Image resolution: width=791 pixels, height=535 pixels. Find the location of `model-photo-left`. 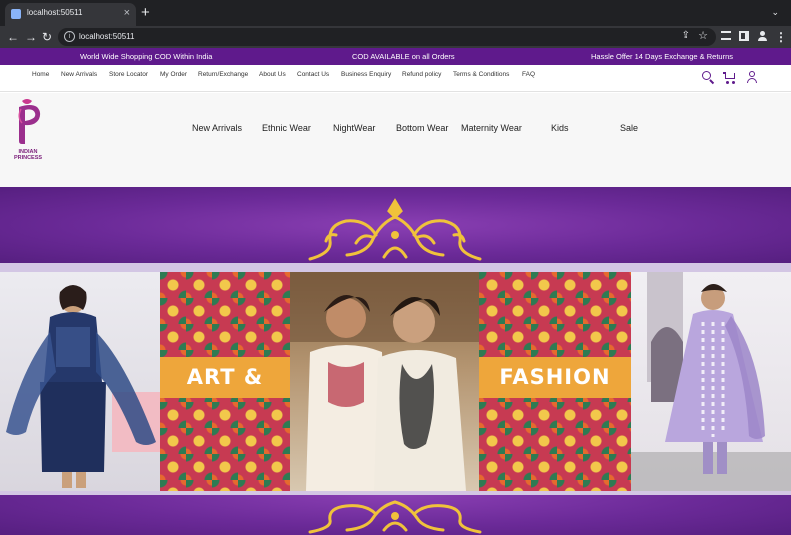

model-photo-left is located at coordinates (80, 381).